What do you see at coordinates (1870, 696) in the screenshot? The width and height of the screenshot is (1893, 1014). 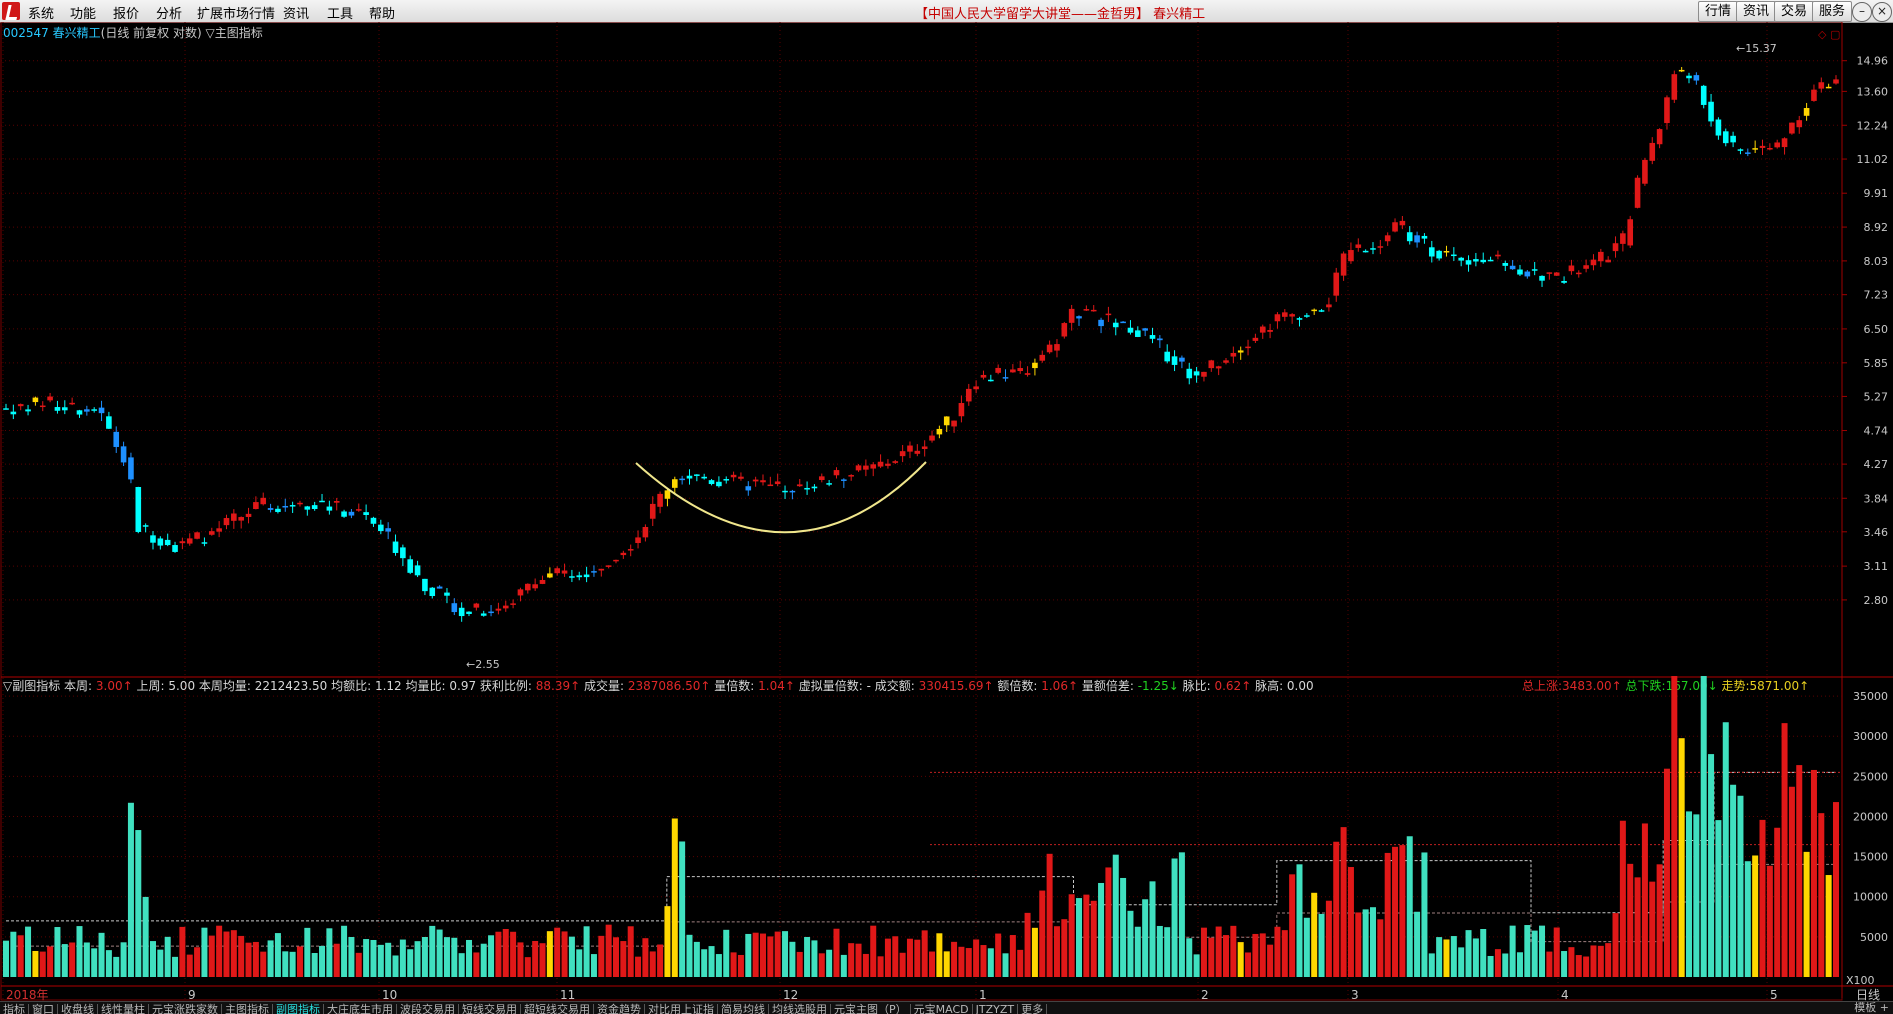 I see `volume-axis-label: 35000` at bounding box center [1870, 696].